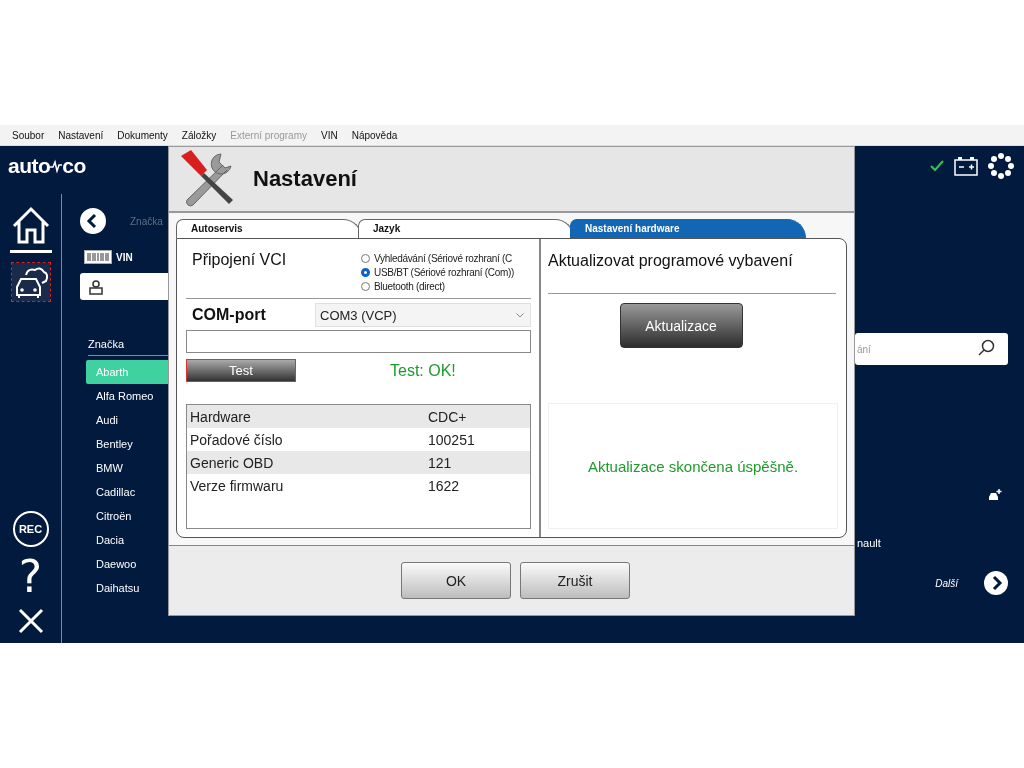 The image size is (1024, 768). What do you see at coordinates (30, 621) in the screenshot?
I see `close-icon` at bounding box center [30, 621].